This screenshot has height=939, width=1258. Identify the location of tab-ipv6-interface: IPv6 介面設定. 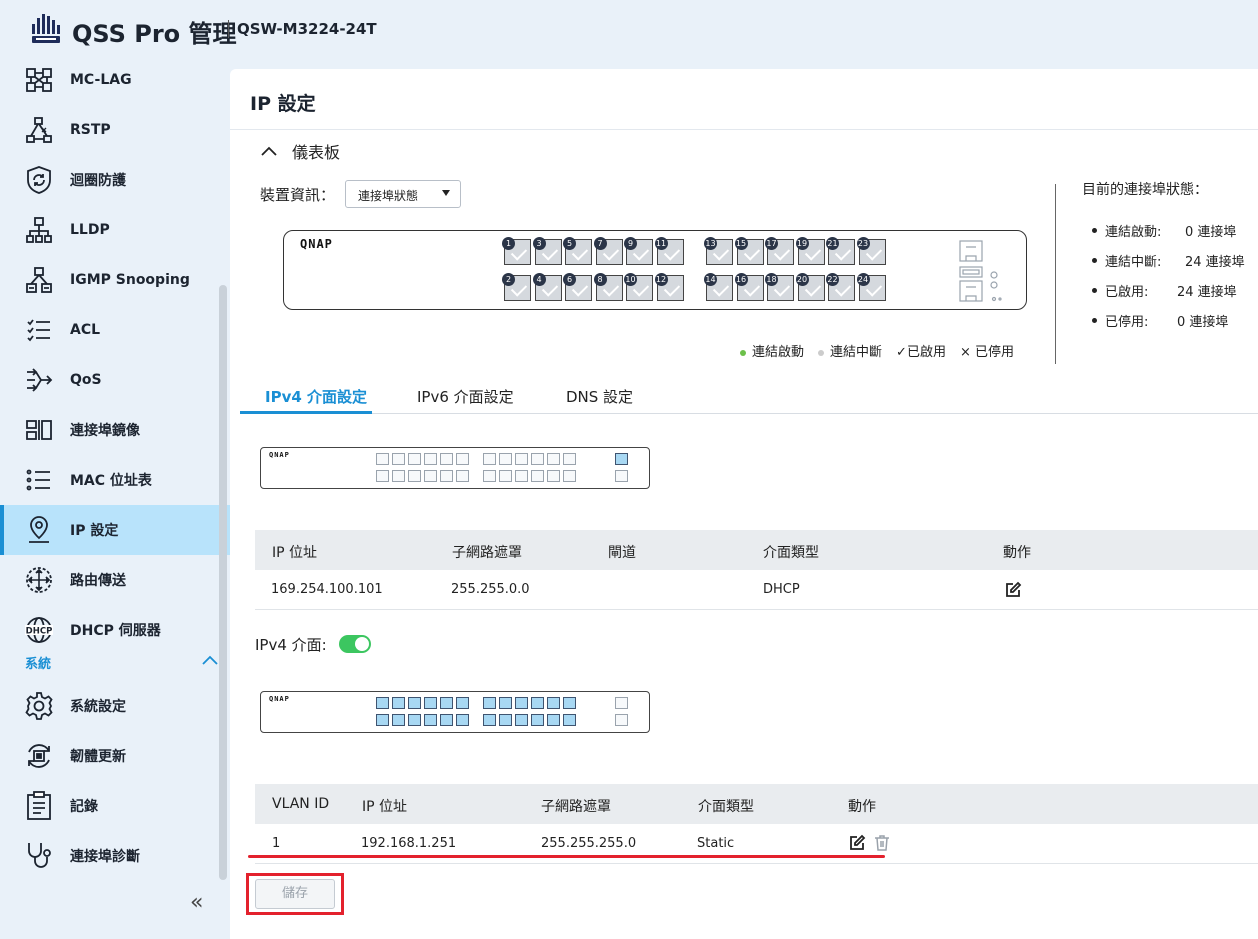
(465, 396).